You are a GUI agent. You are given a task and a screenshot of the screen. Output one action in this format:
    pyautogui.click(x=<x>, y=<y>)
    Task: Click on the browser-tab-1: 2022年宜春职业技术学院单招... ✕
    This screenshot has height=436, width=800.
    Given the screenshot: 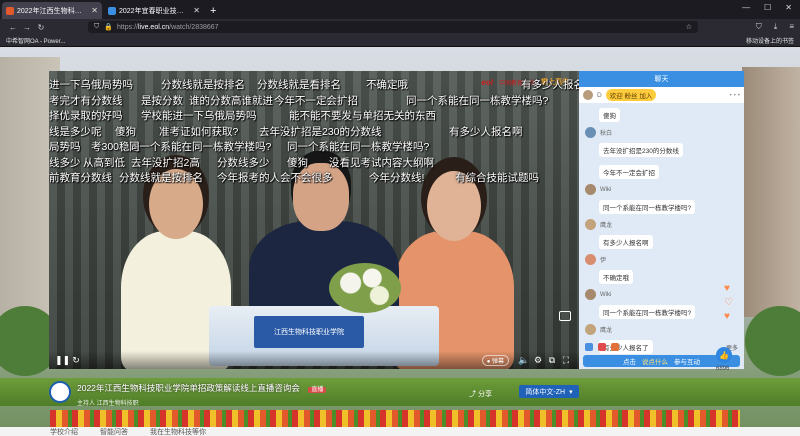 What is the action you would take?
    pyautogui.click(x=154, y=10)
    